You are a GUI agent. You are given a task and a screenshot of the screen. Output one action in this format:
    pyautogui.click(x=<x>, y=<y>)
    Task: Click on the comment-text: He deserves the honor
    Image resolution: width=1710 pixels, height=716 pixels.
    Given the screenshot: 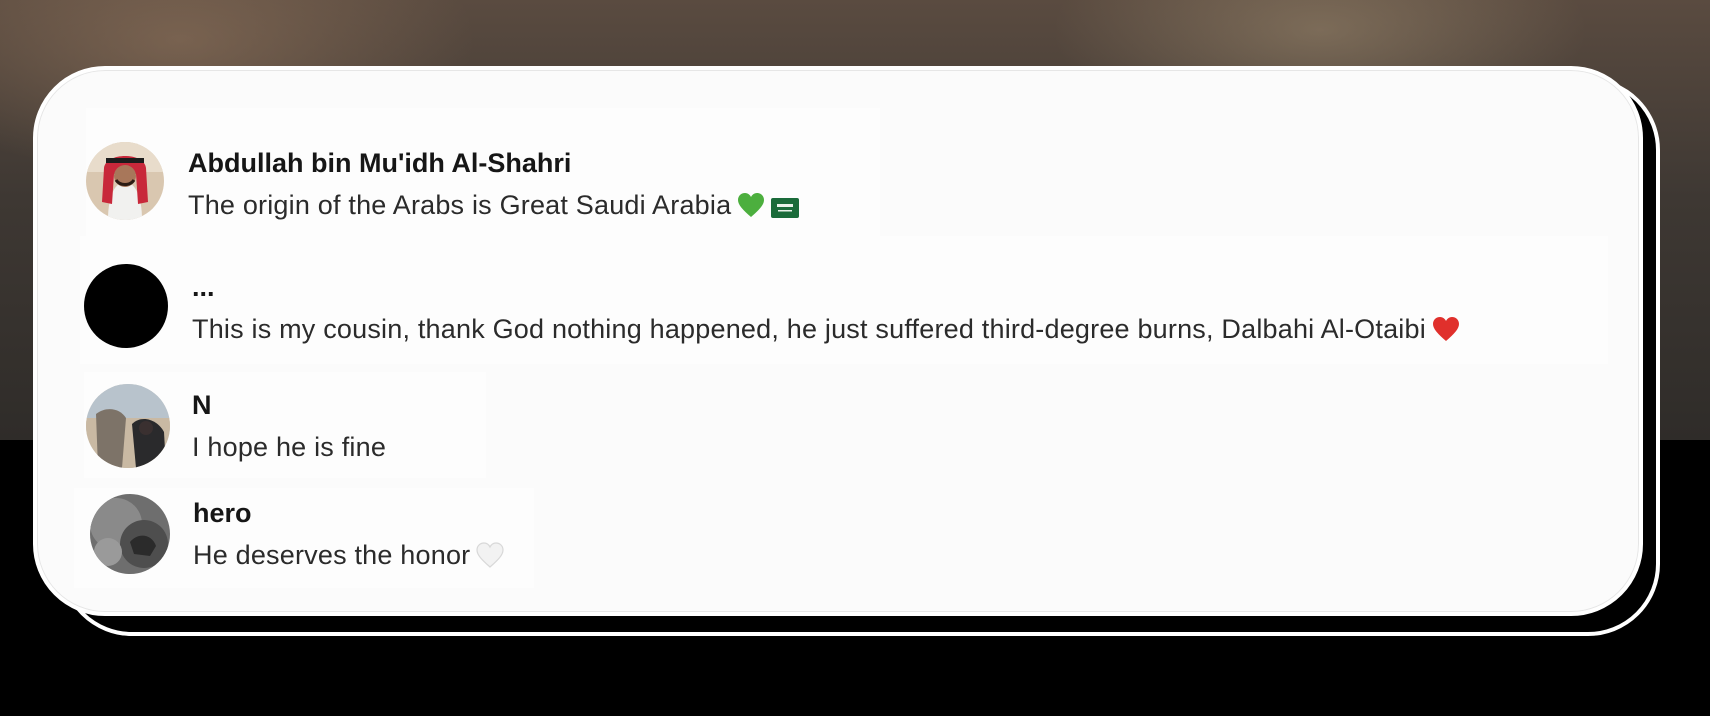 What is the action you would take?
    pyautogui.click(x=348, y=557)
    